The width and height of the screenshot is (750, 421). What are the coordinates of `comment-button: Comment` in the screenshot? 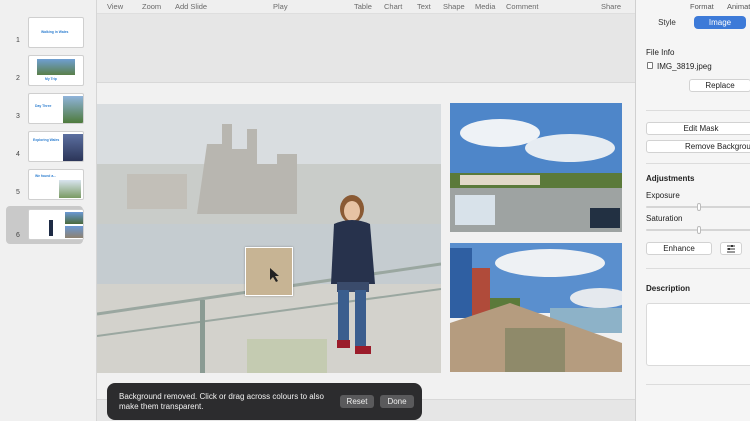 It's located at (522, 6).